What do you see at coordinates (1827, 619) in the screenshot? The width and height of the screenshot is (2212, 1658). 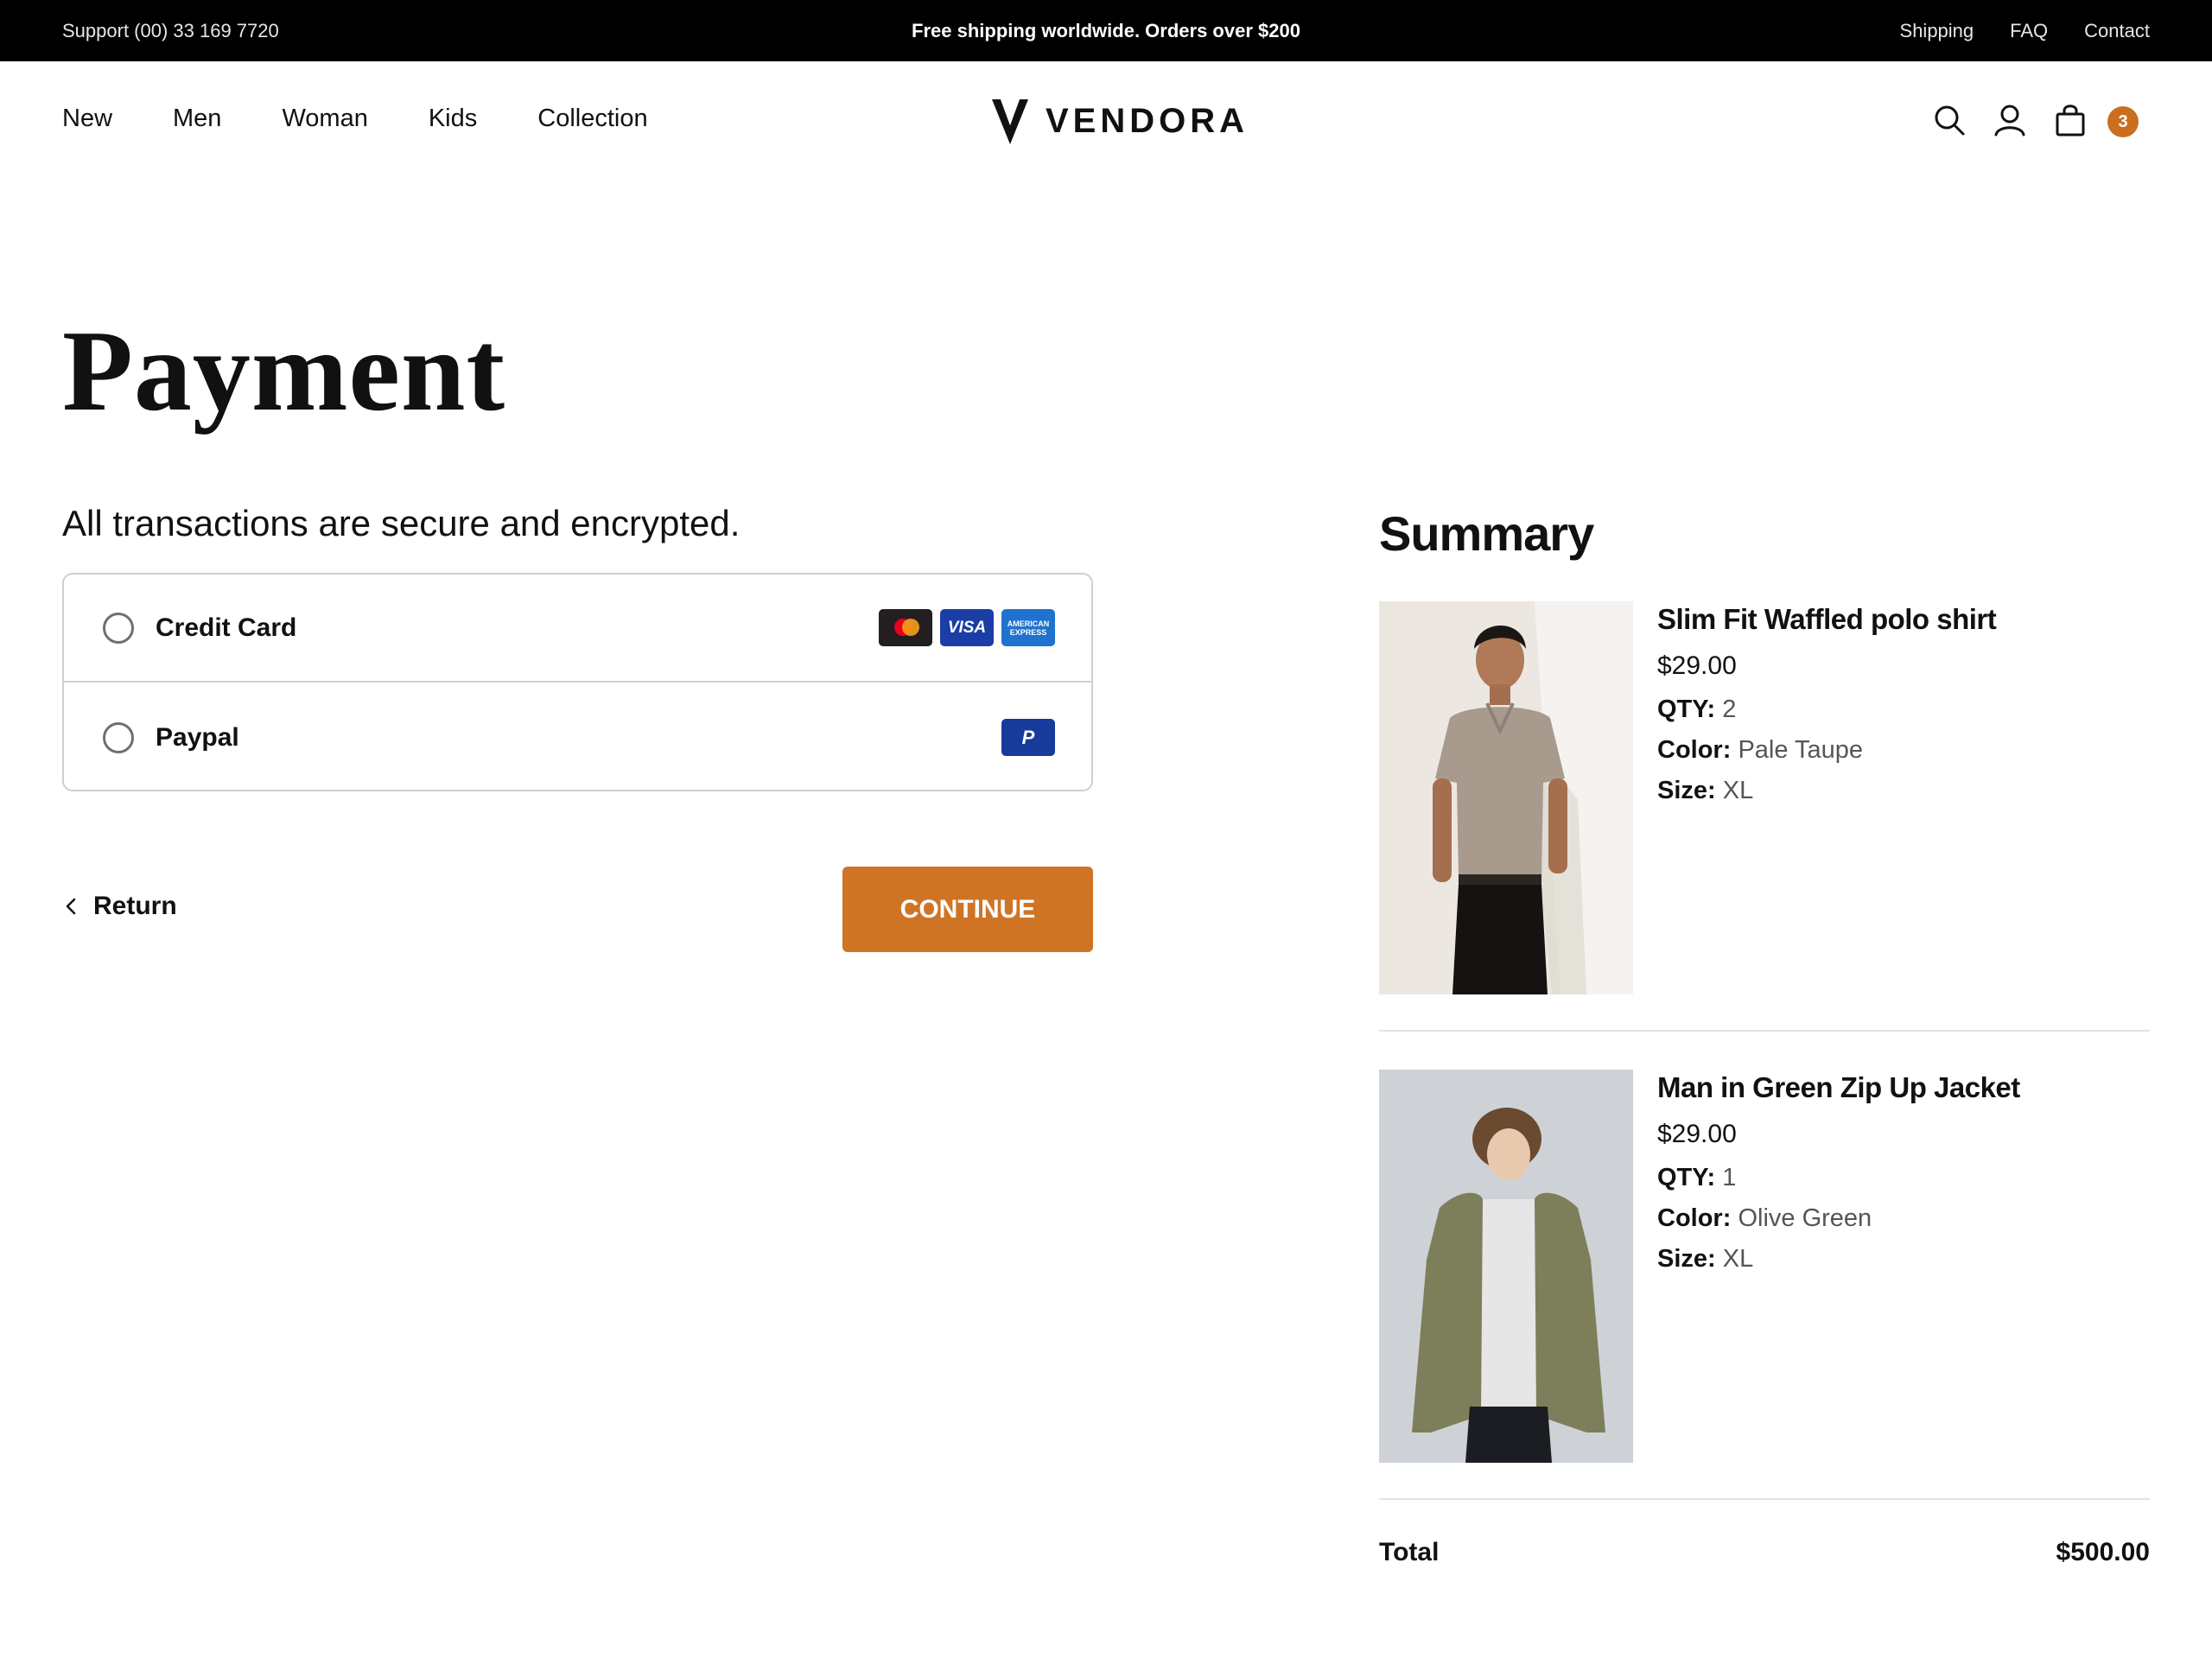 I see `product-name: Slim Fit Waffled polo shirt` at bounding box center [1827, 619].